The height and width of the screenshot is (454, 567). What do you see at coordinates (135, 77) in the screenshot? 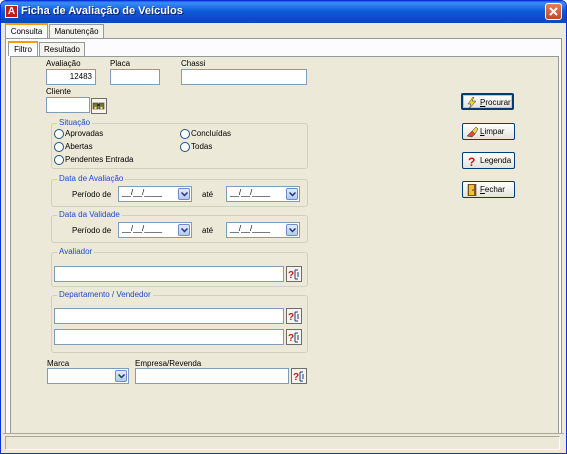
I see `placa-field` at bounding box center [135, 77].